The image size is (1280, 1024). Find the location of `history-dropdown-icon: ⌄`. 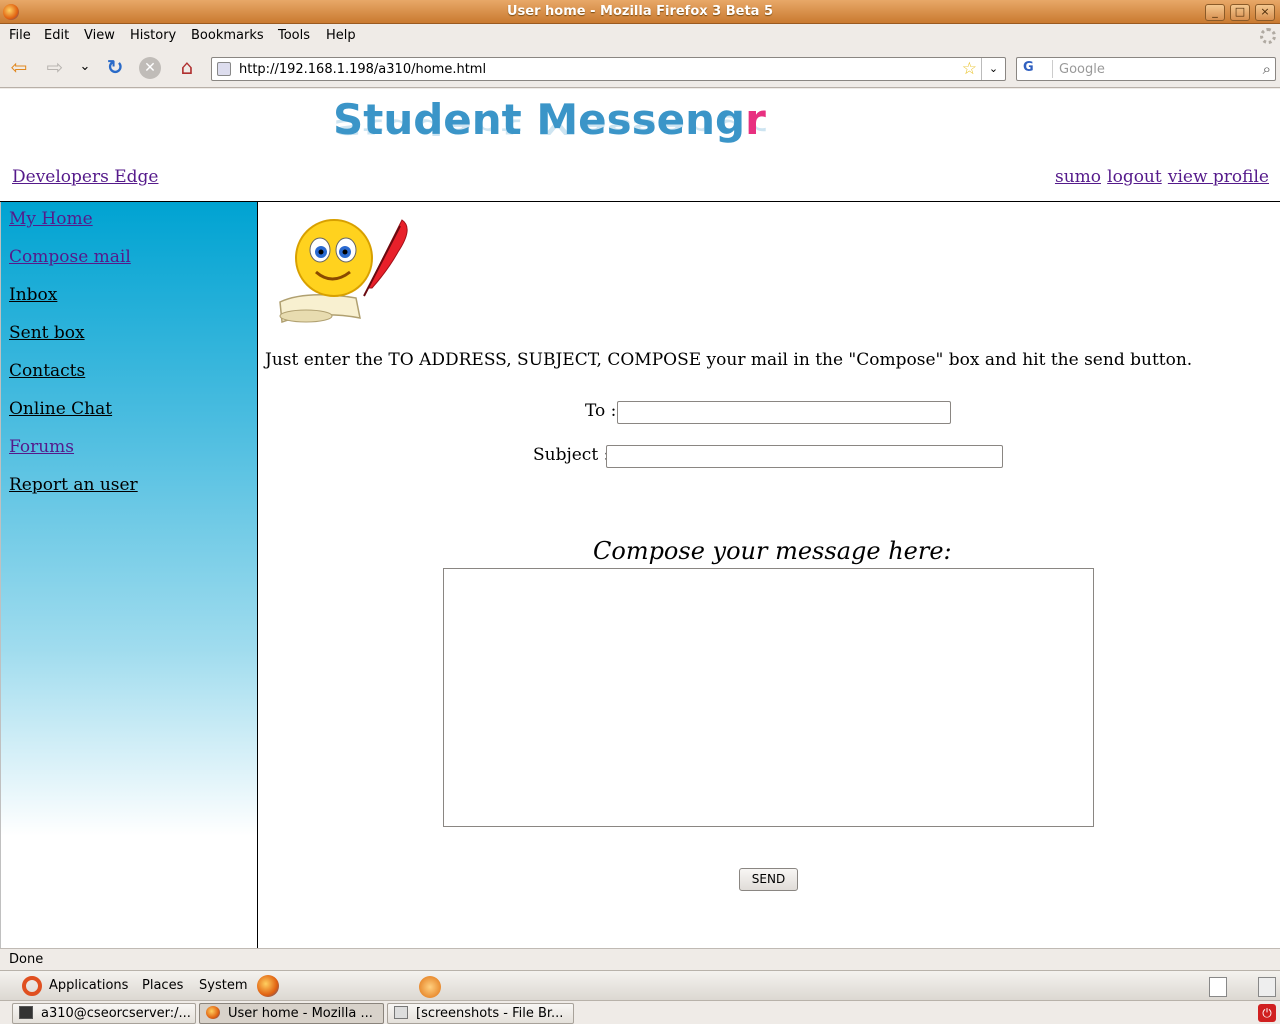

history-dropdown-icon: ⌄ is located at coordinates (85, 68).